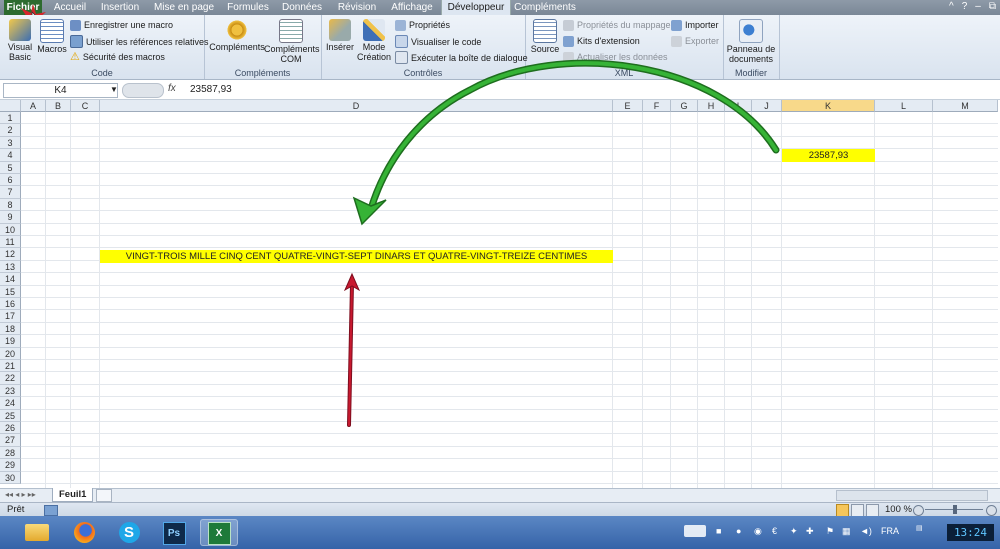 Image resolution: width=1000 pixels, height=549 pixels. I want to click on photoshop-icon: Ps, so click(174, 532).